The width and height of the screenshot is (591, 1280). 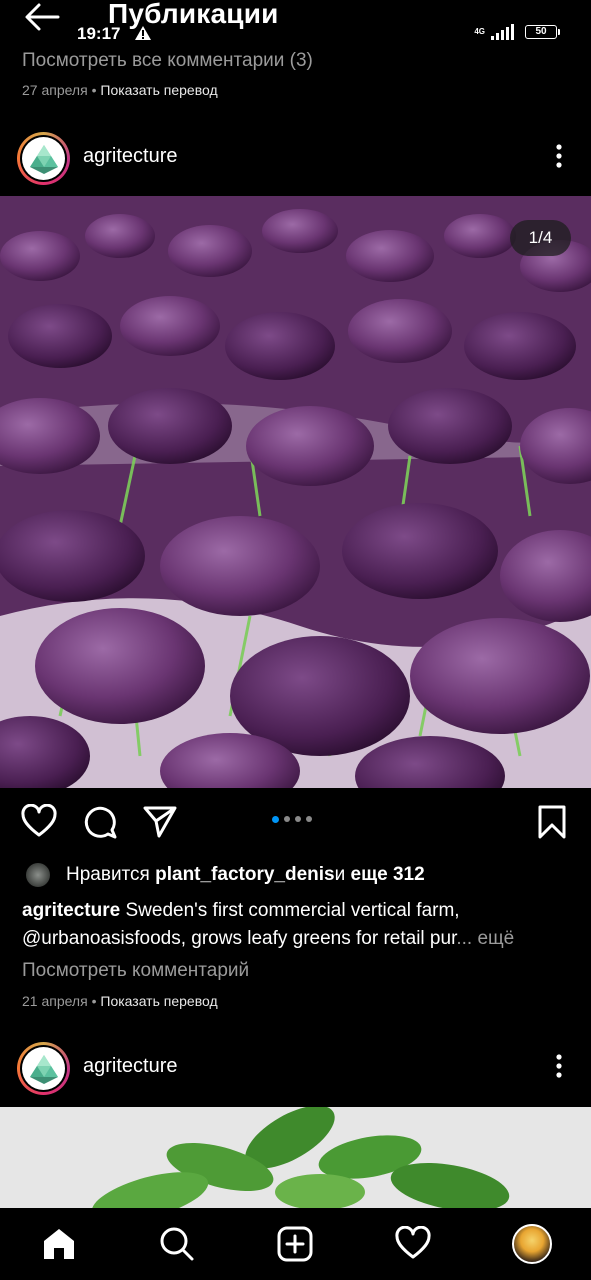 I want to click on basil-plant-photo, so click(x=295, y=1157).